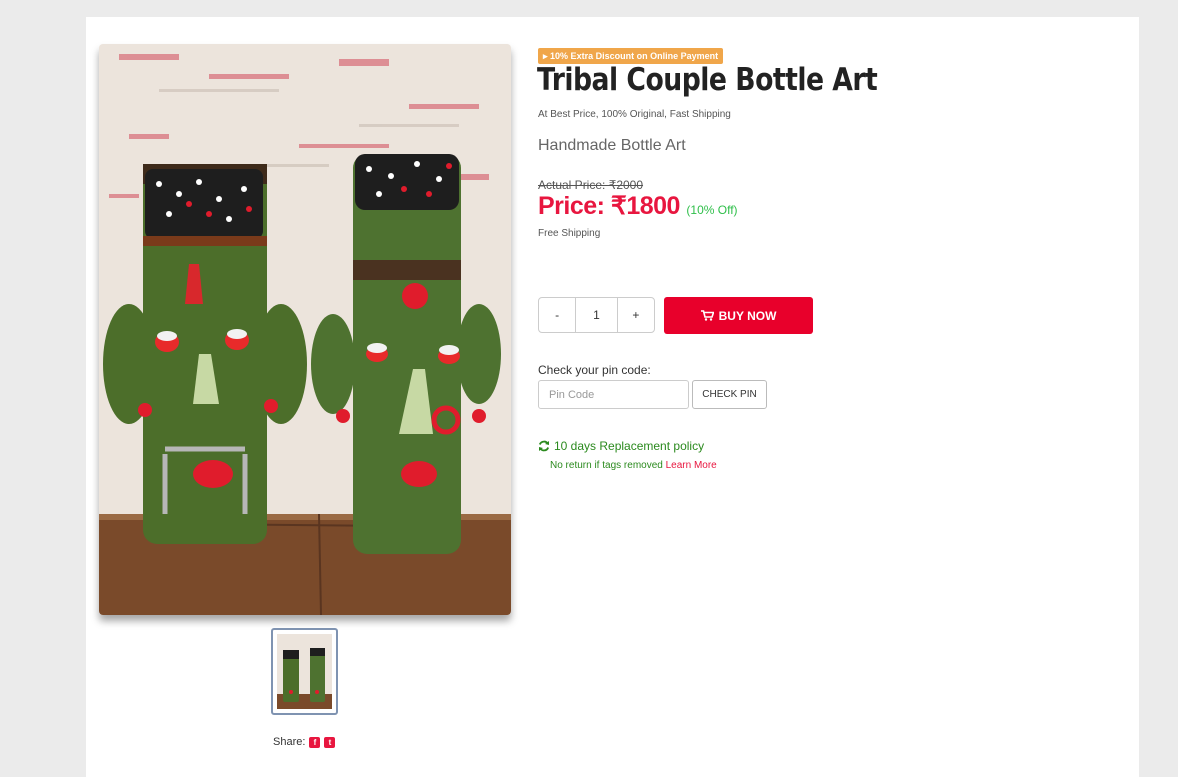  What do you see at coordinates (289, 742) in the screenshot?
I see `share-label: Share:` at bounding box center [289, 742].